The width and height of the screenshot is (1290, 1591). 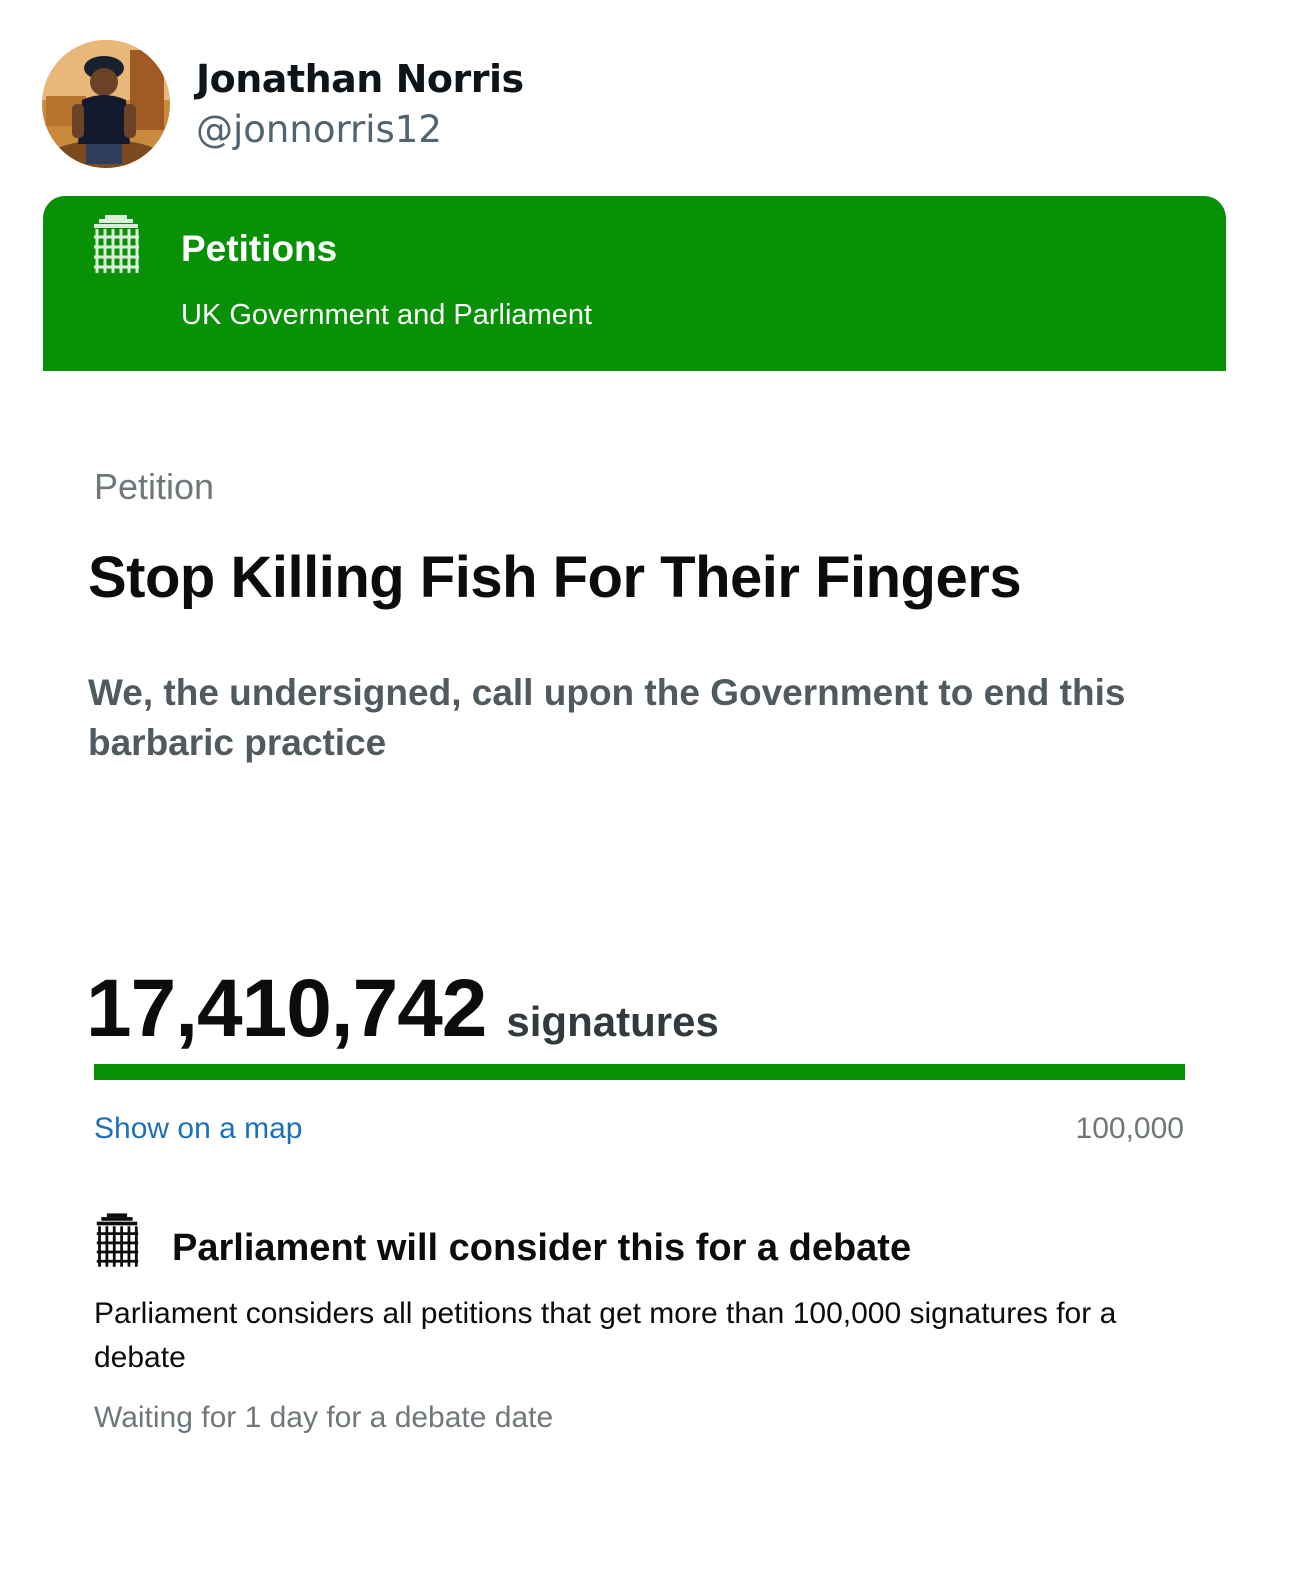 What do you see at coordinates (634, 283) in the screenshot?
I see `petitions-banner: Petitions UK Government and Parliament` at bounding box center [634, 283].